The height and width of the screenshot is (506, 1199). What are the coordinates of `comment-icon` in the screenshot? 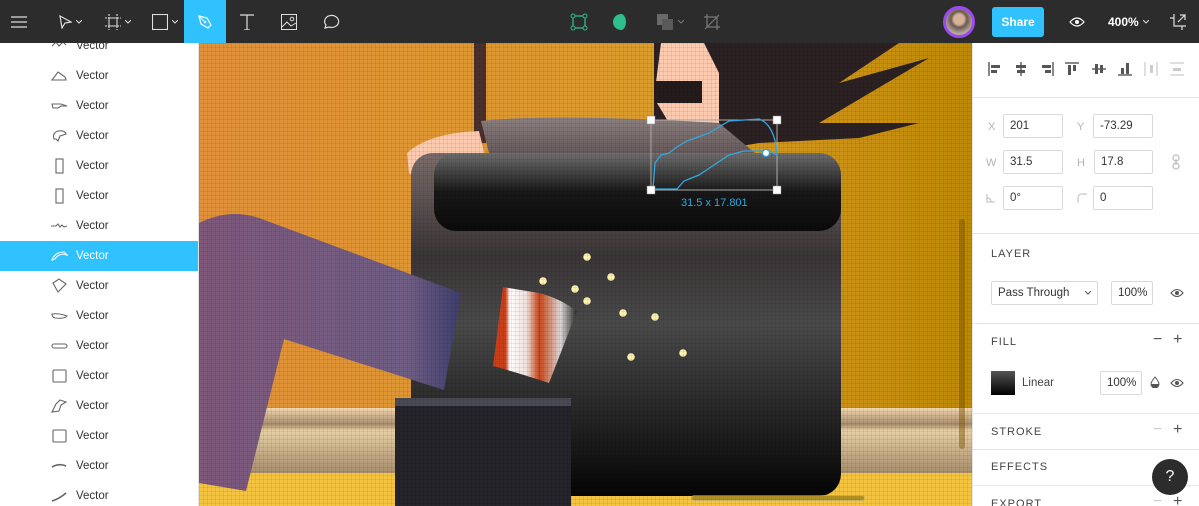 It's located at (332, 21).